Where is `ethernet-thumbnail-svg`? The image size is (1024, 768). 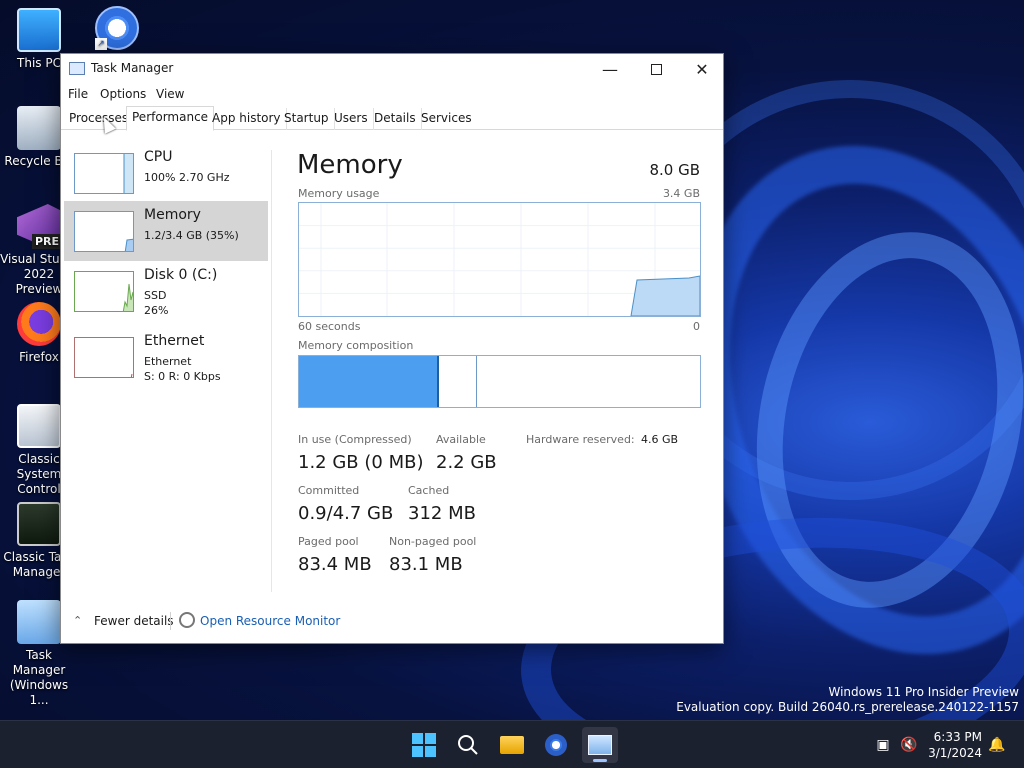 ethernet-thumbnail-svg is located at coordinates (131, 375).